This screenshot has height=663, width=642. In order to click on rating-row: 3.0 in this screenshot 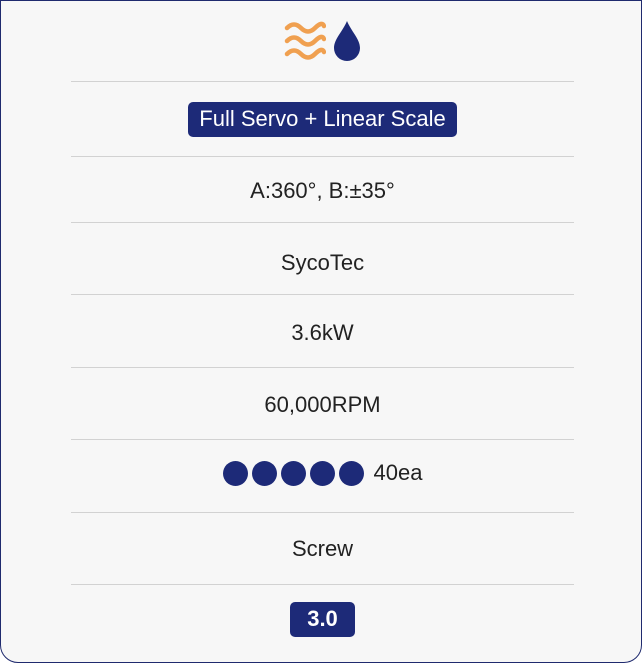, I will do `click(322, 619)`.